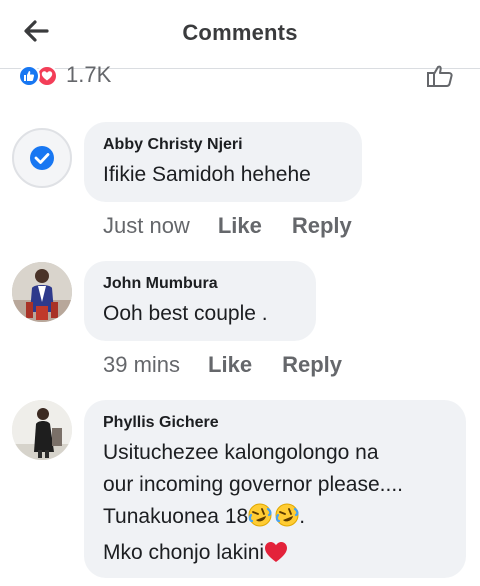 Image resolution: width=480 pixels, height=586 pixels. What do you see at coordinates (176, 516) in the screenshot?
I see `comment-line-text: Tunakuonea 18` at bounding box center [176, 516].